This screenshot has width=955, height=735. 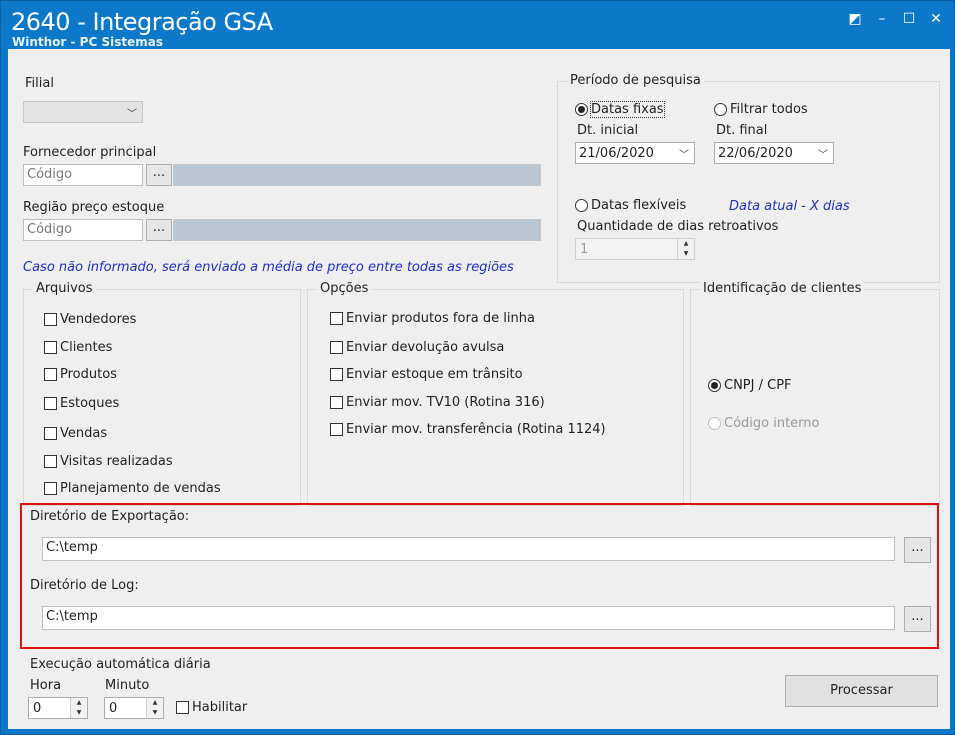 I want to click on maximize-button: ☐, so click(x=909, y=19).